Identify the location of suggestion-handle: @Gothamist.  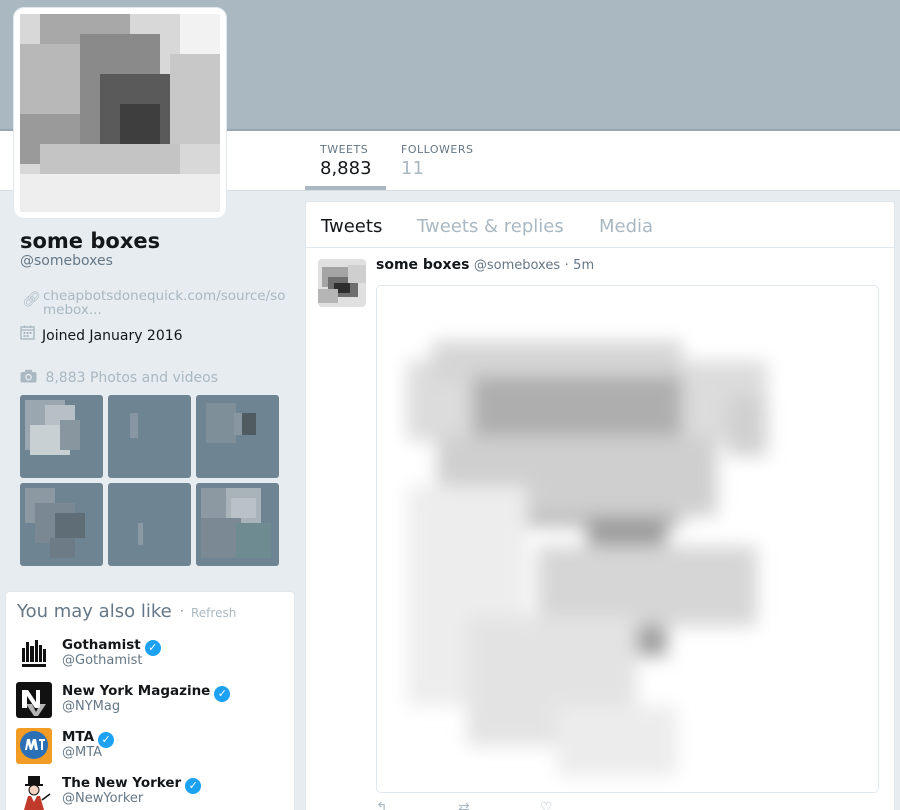
(102, 660).